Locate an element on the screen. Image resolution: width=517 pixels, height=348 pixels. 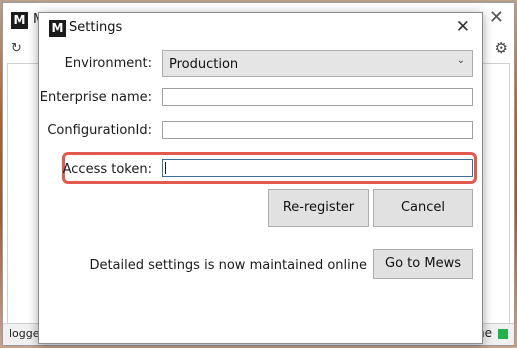
chevron-down-icon: ⌄ is located at coordinates (460, 60).